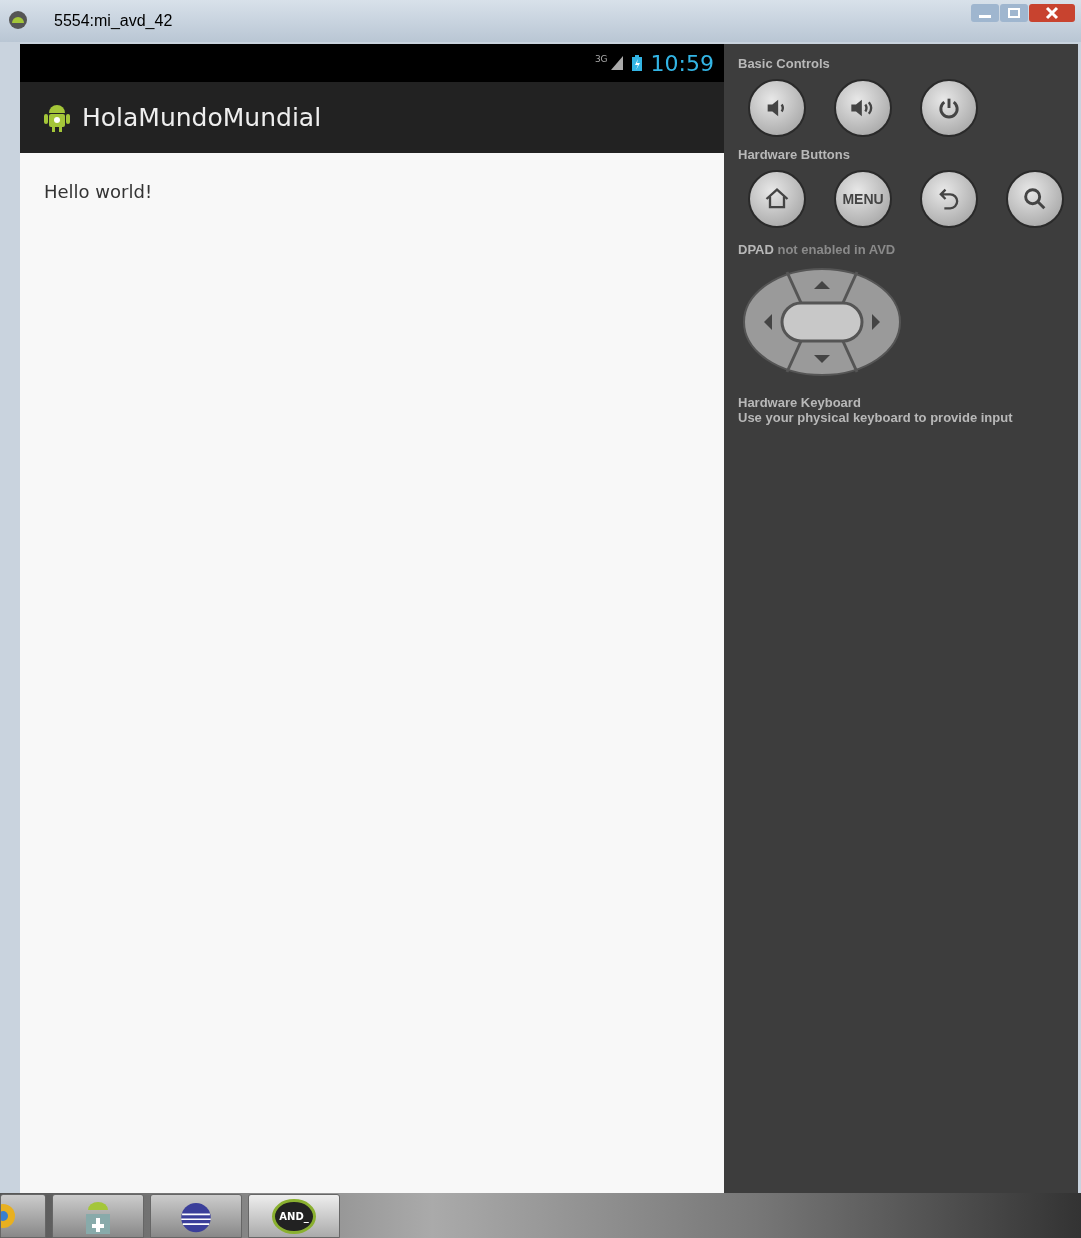 The image size is (1081, 1238). What do you see at coordinates (18, 20) in the screenshot?
I see `android-head-icon` at bounding box center [18, 20].